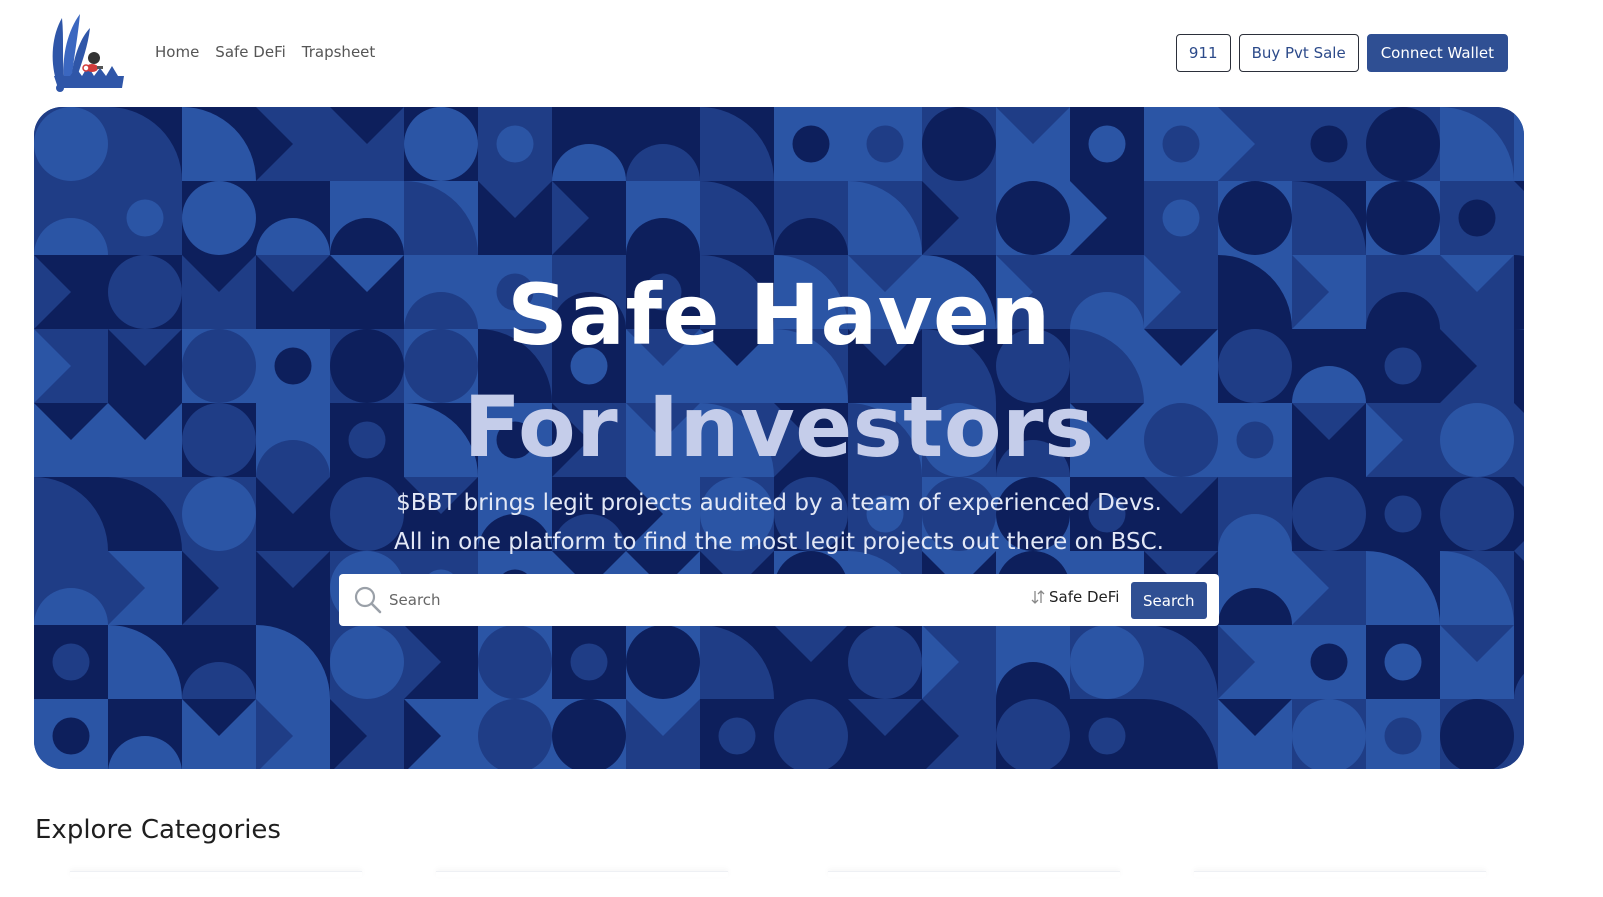  I want to click on hero-title-line1: Safe Haven, so click(779, 315).